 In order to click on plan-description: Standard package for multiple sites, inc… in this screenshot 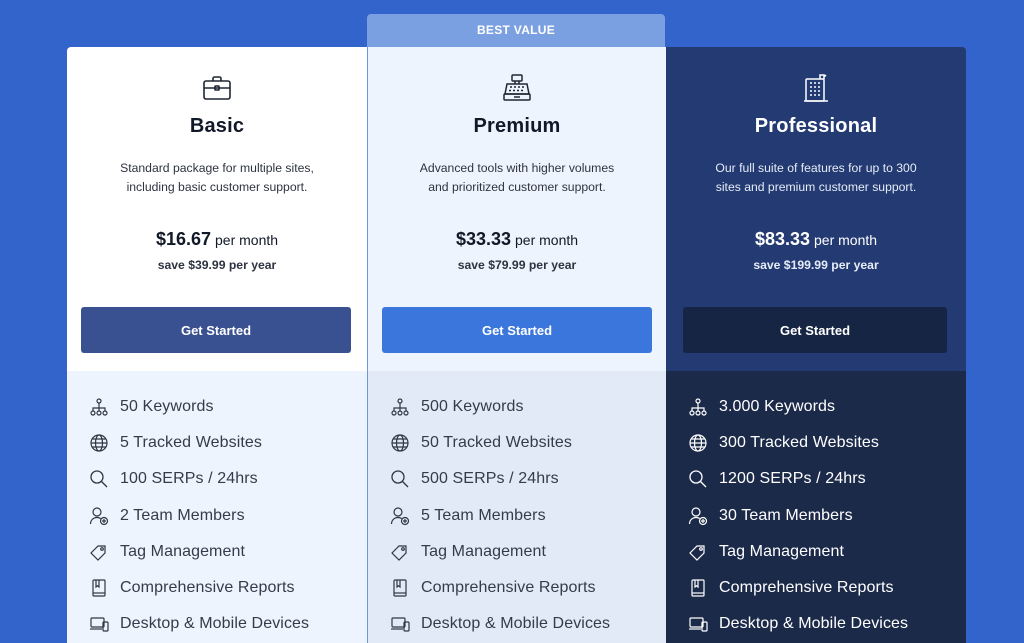, I will do `click(217, 177)`.